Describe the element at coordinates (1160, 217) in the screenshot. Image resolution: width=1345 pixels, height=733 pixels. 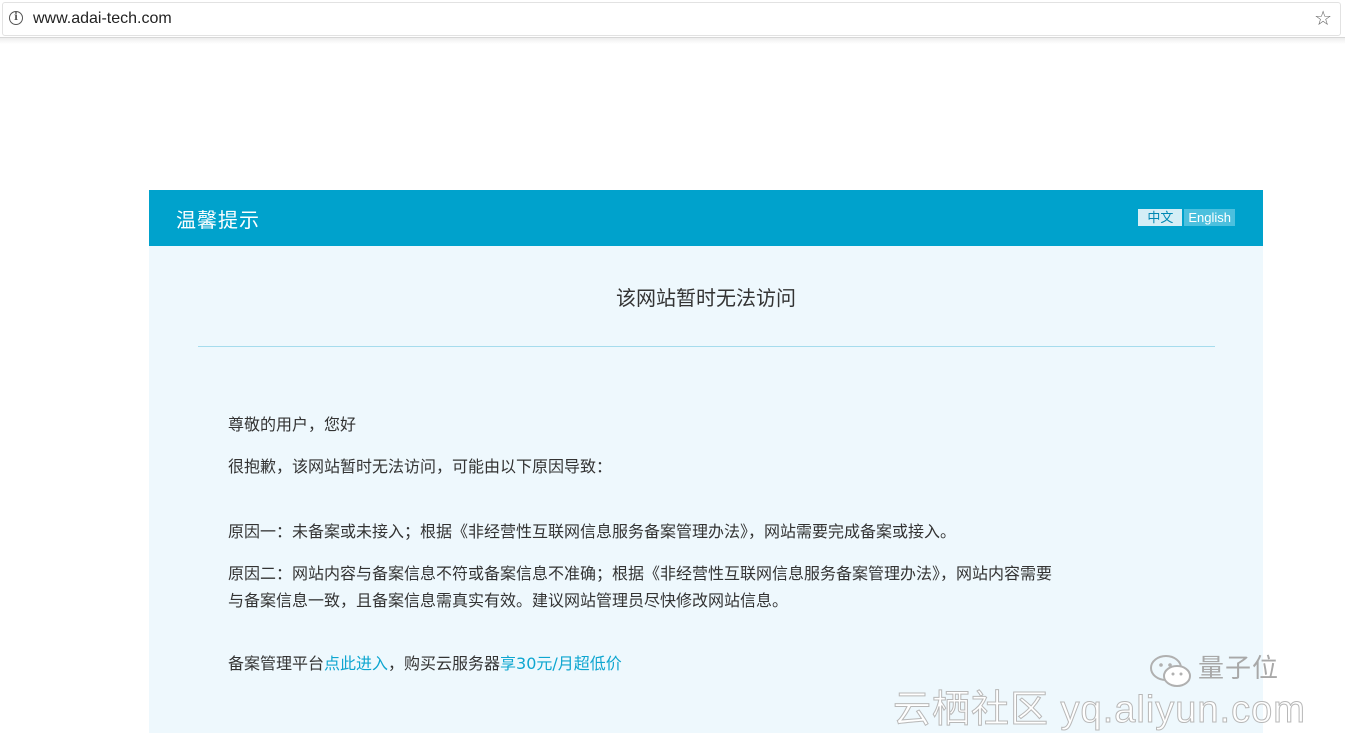
I see `lang-chinese-button: 中文` at that location.